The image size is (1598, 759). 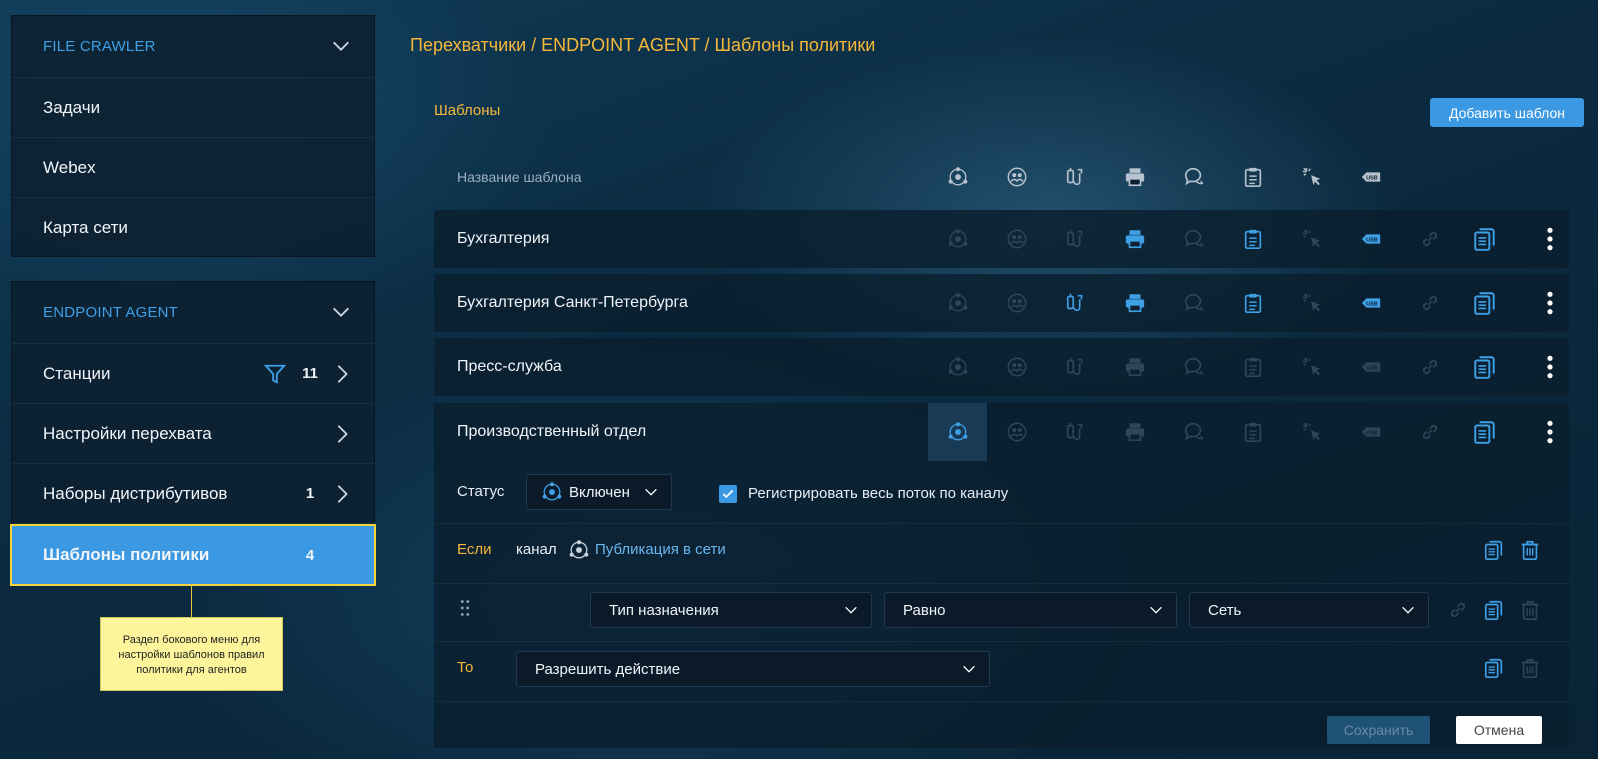 I want to click on sidebar-item-label: Webex, so click(x=69, y=167).